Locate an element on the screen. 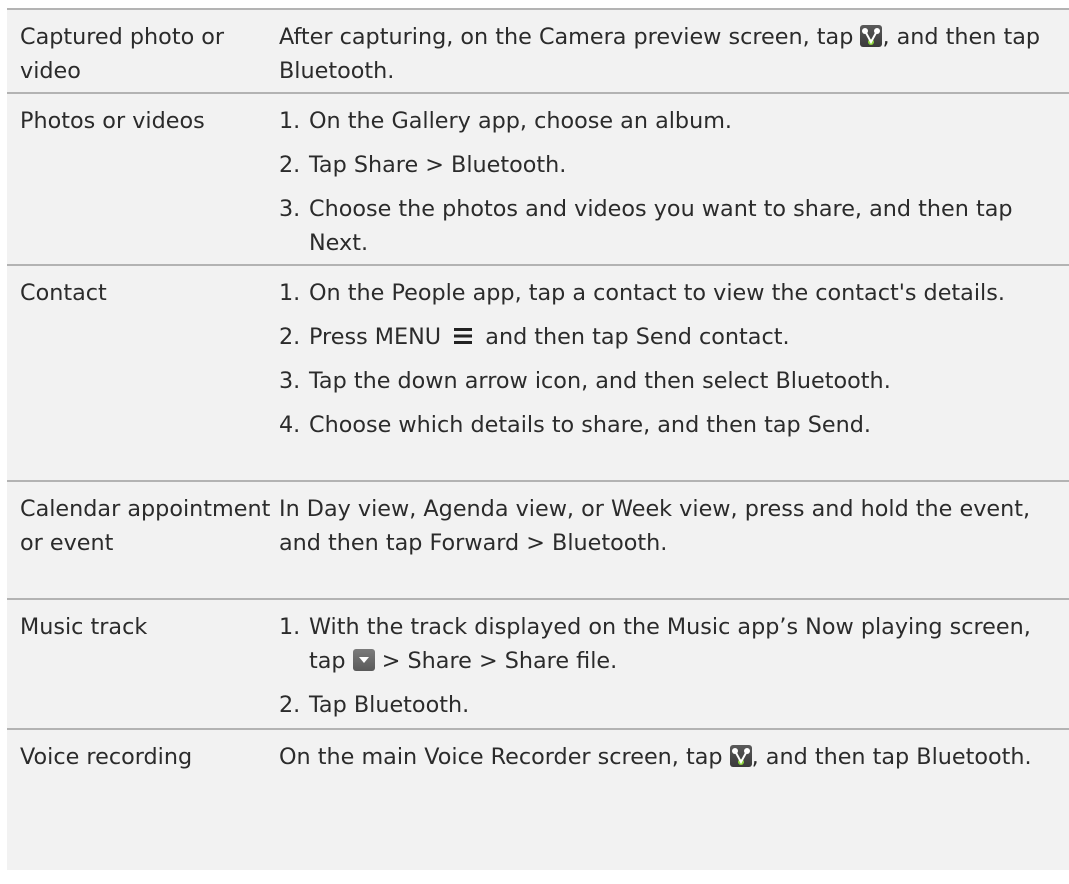  dropdown-arrow-icon is located at coordinates (363, 660).